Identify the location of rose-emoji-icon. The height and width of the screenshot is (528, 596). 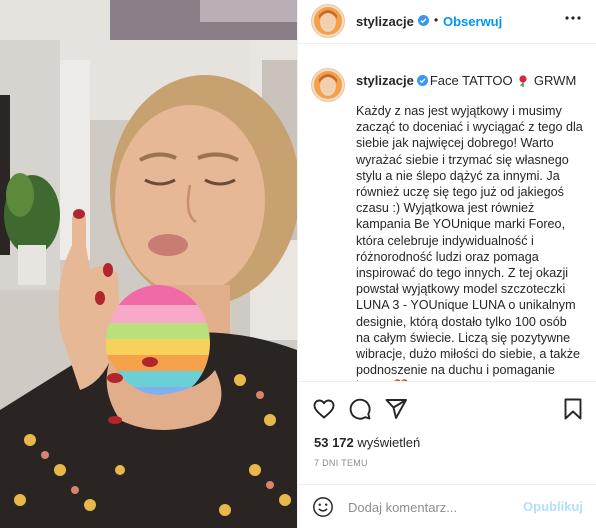
(523, 81).